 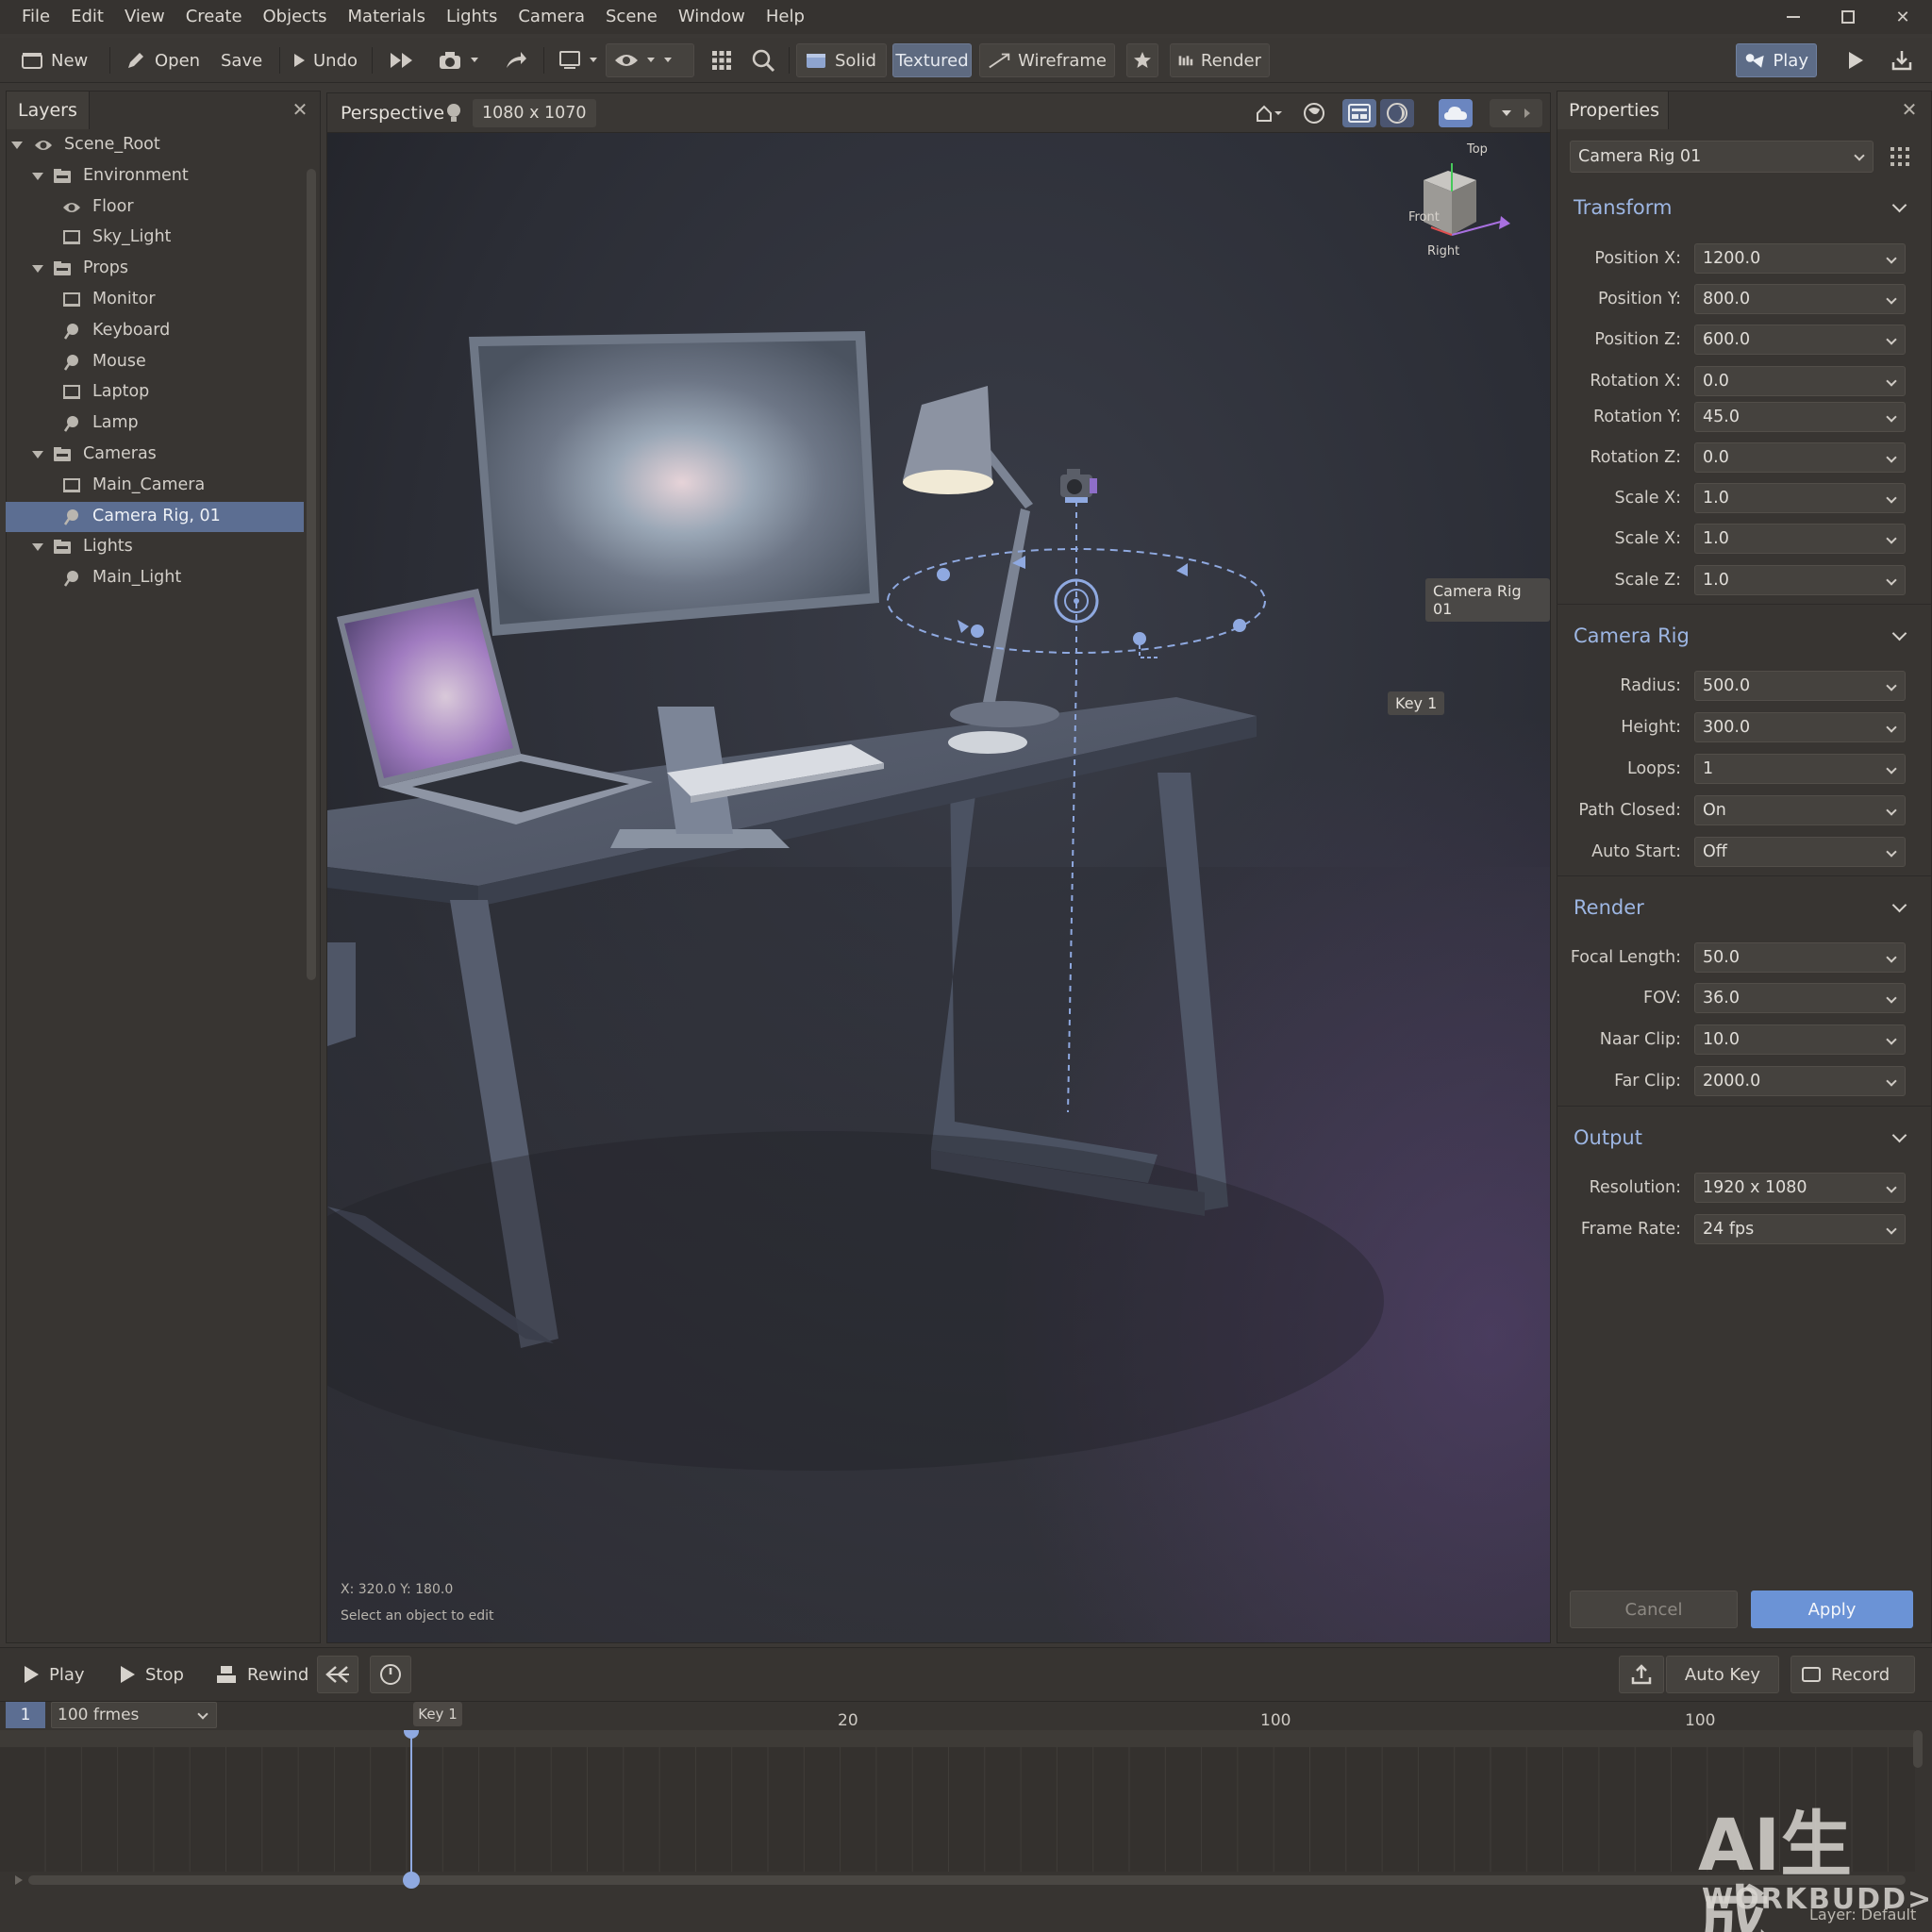 I want to click on material-preview-button, so click(x=1314, y=113).